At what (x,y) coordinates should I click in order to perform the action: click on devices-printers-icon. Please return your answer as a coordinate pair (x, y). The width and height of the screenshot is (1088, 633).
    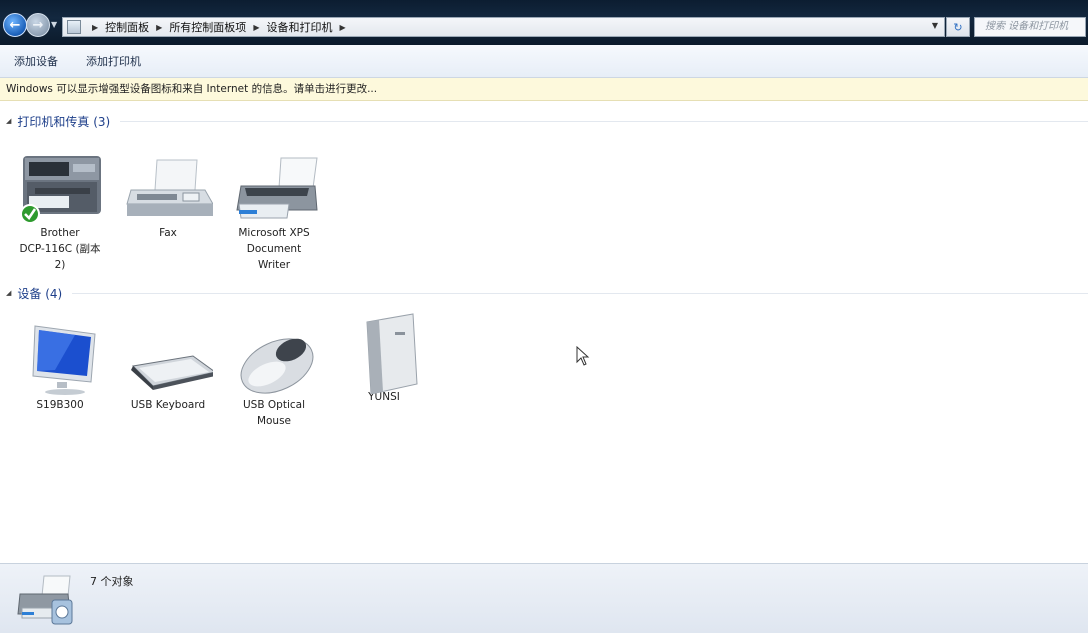
    Looking at the image, I should click on (45, 599).